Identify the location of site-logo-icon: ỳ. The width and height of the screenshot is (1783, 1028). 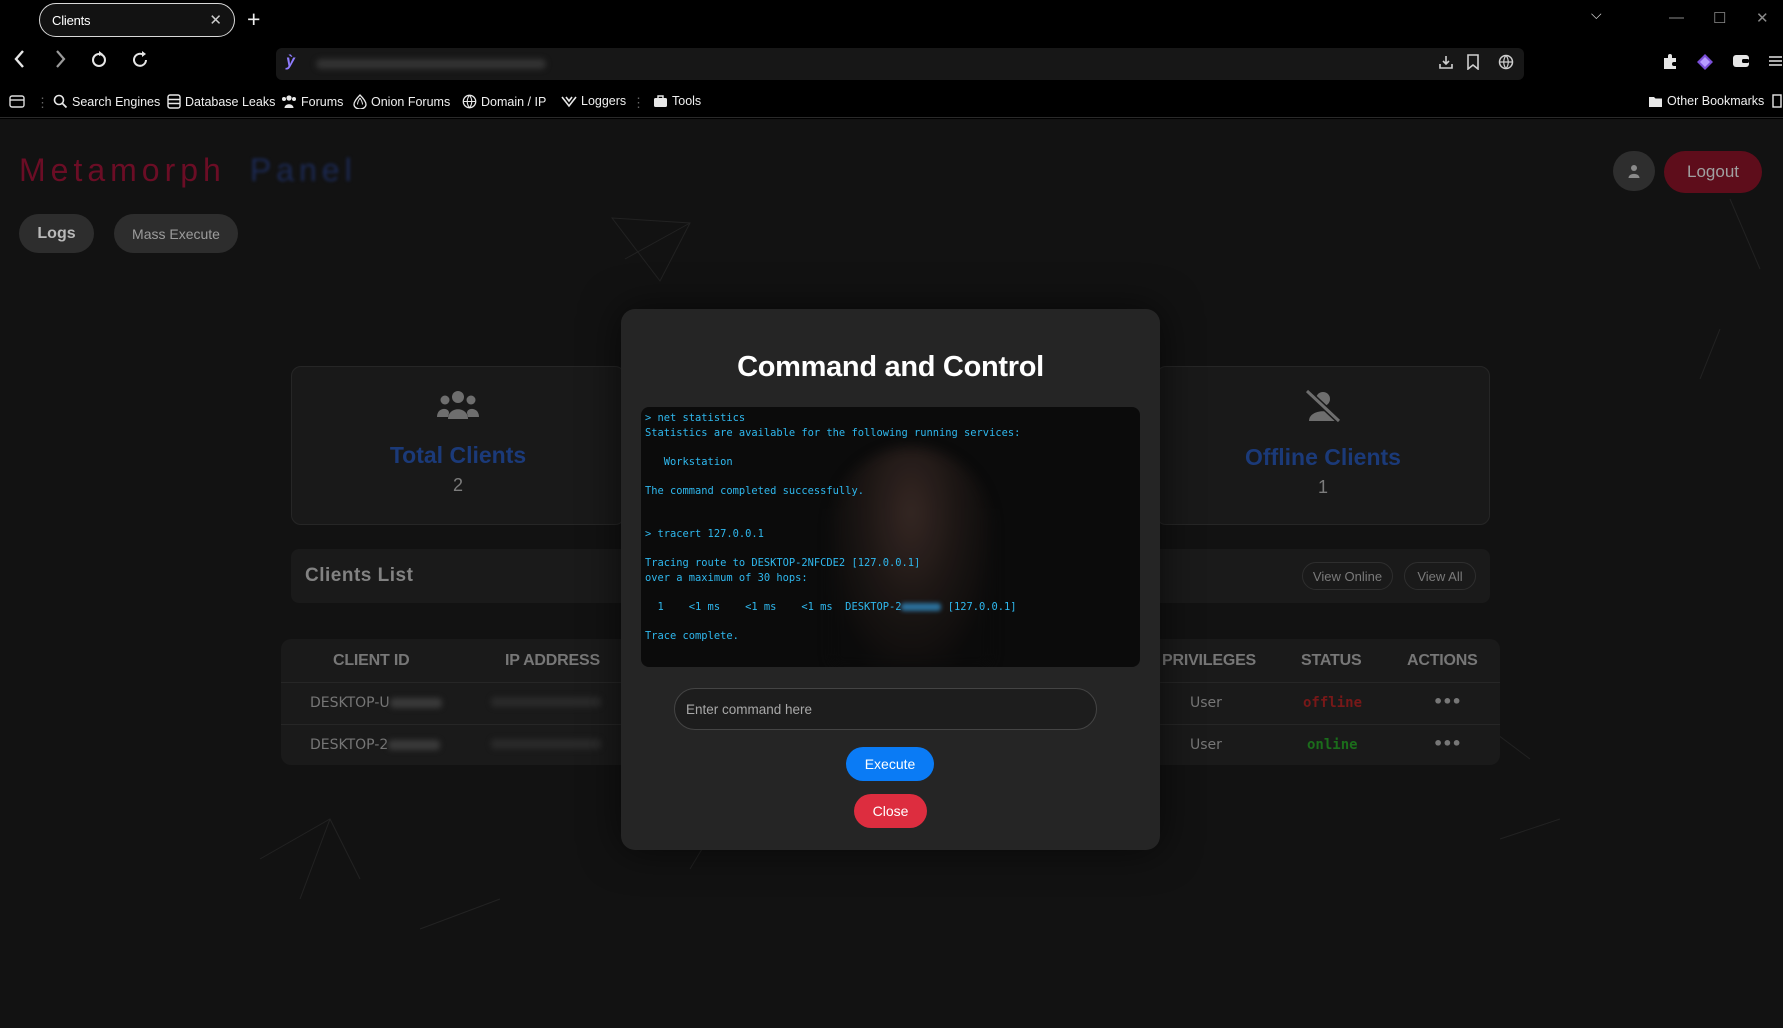
(290, 61).